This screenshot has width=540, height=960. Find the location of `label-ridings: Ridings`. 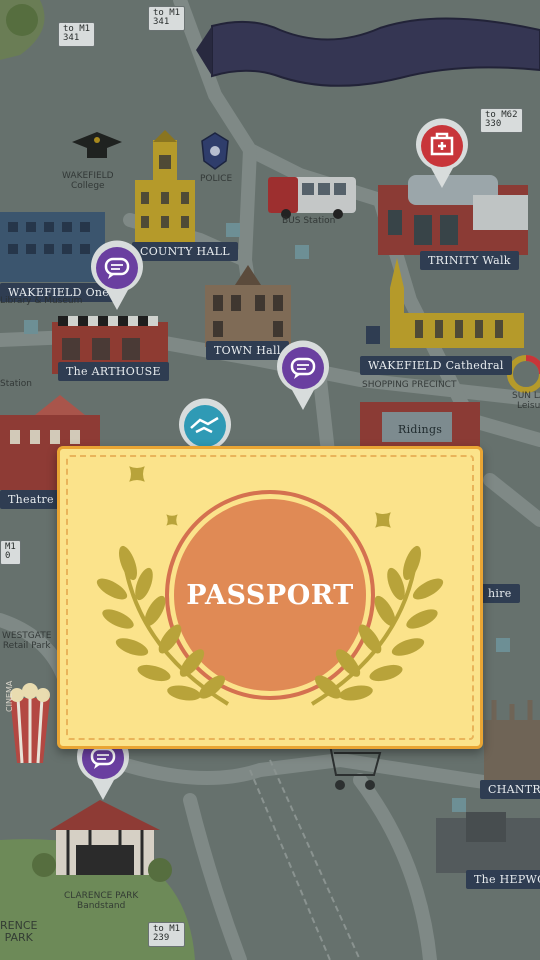

label-ridings: Ridings is located at coordinates (420, 429).